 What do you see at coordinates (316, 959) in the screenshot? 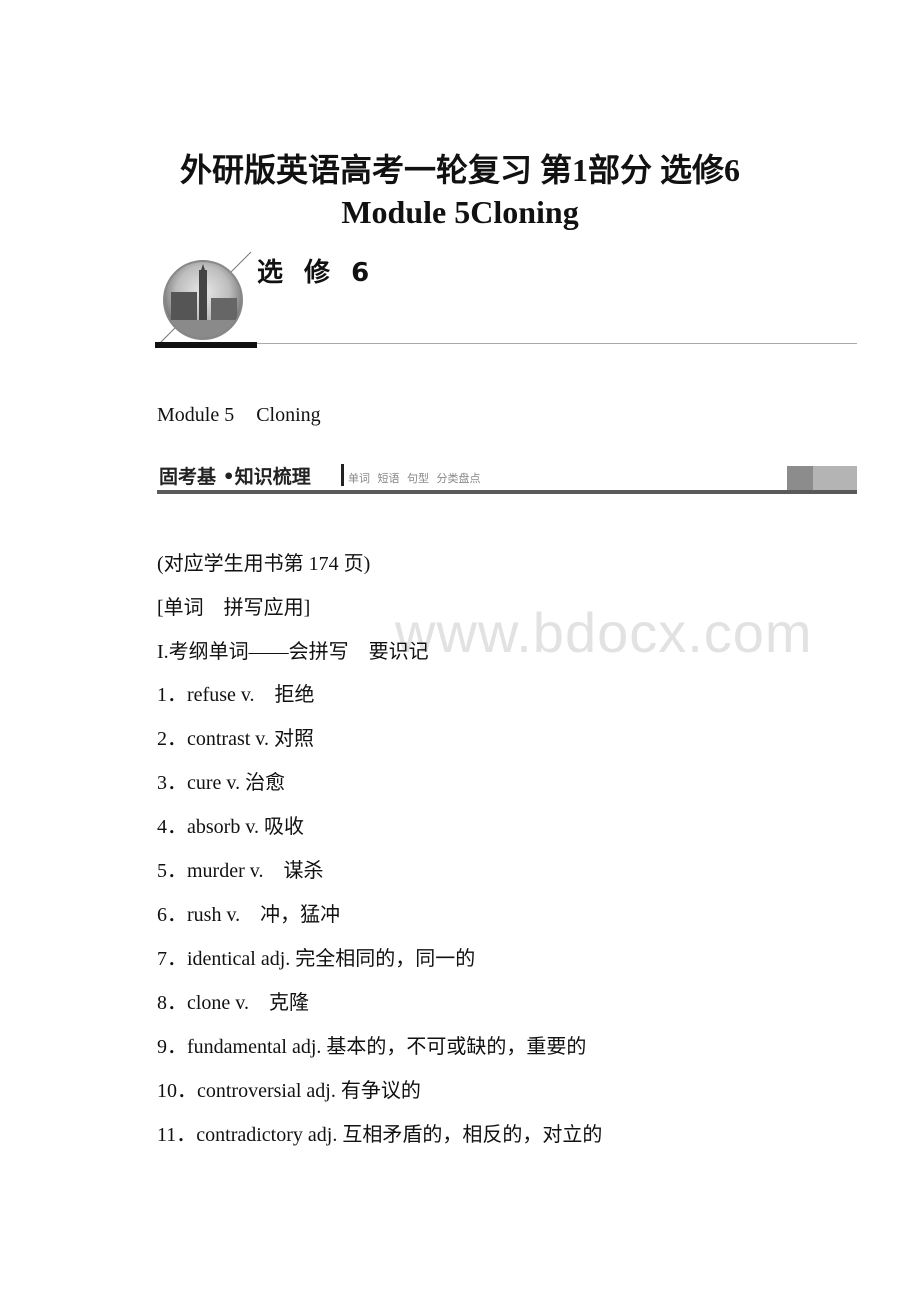
I see `vocab-item: 7．identical adj. 完全相同的，同一的` at bounding box center [316, 959].